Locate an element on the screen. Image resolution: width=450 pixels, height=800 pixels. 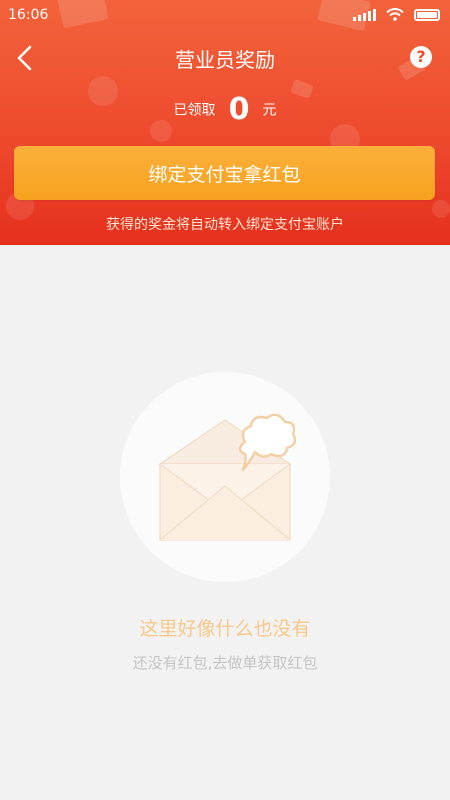
bind-alipay-button: 绑定支付宝拿红包 is located at coordinates (224, 173).